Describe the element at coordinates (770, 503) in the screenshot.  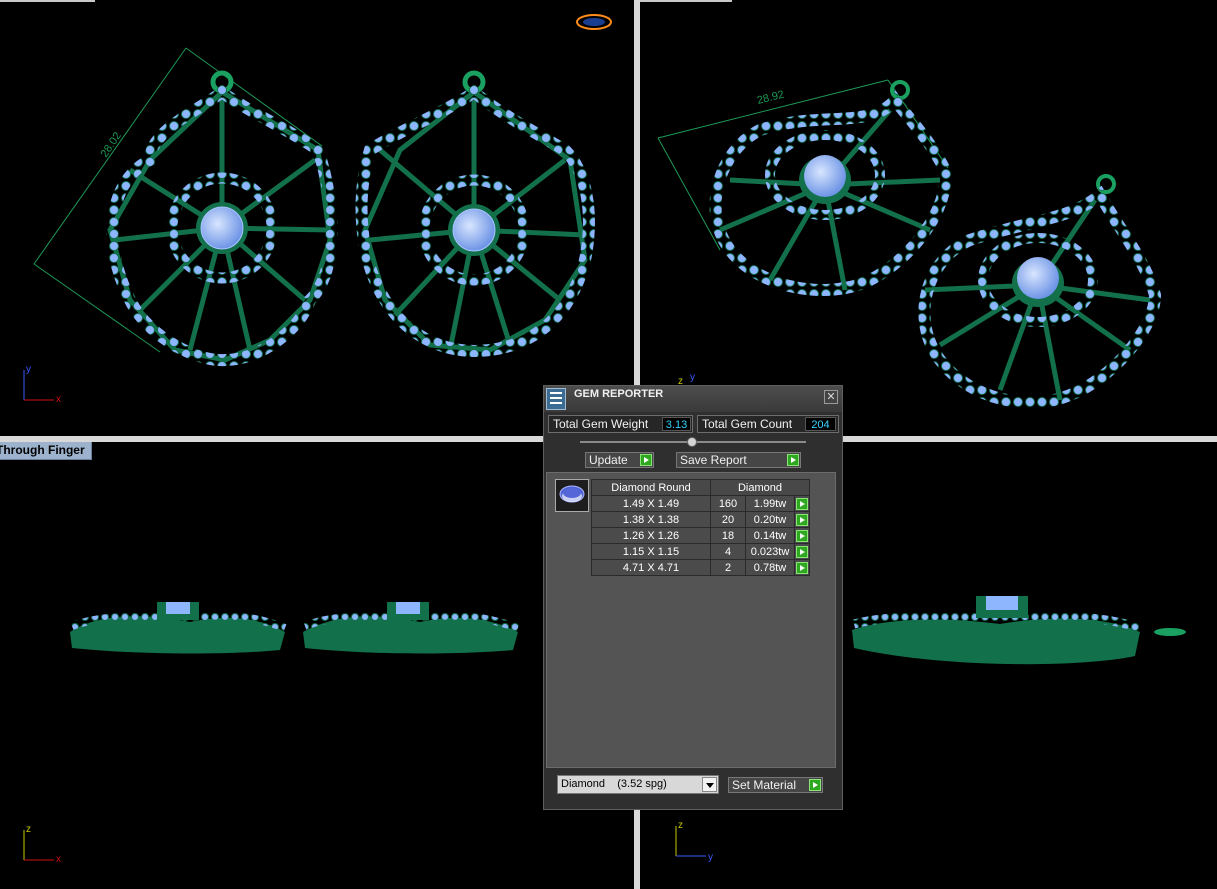
I see `gem-weight: 1.99tw` at that location.